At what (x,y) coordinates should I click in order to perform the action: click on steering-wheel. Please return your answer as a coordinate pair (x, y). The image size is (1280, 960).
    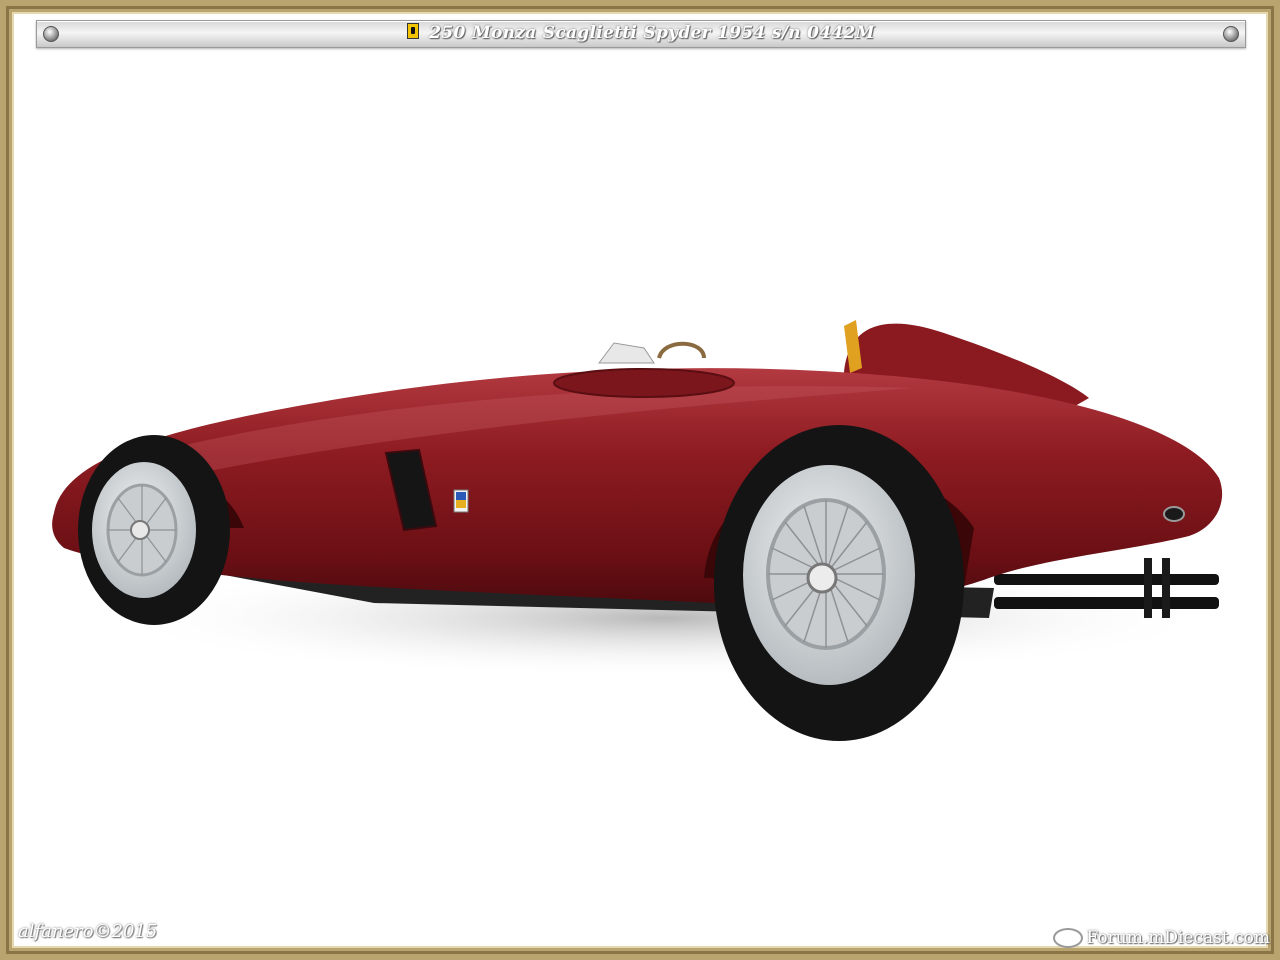
    Looking at the image, I should click on (681, 350).